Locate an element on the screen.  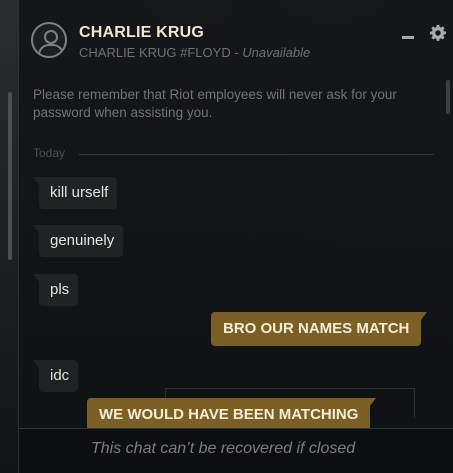
contact-subline: CHARLIE KRUG #FLOYD - Unavailable is located at coordinates (194, 52).